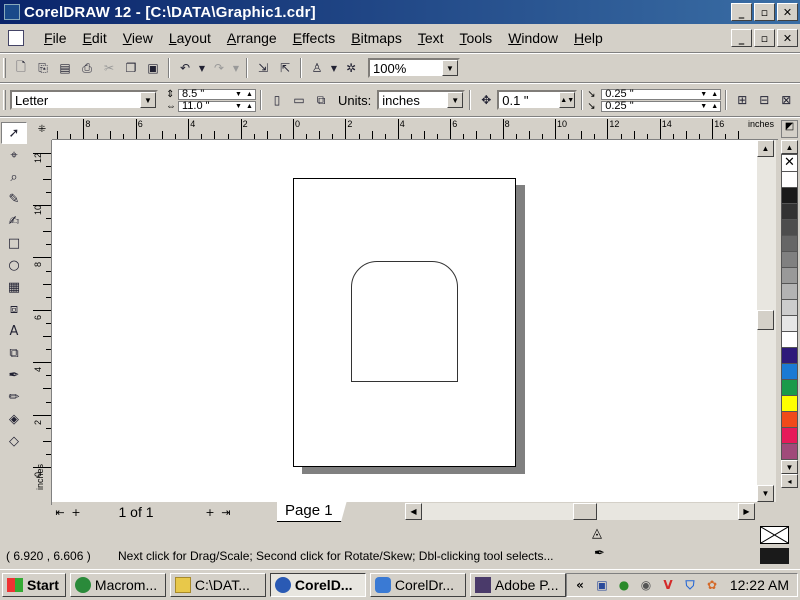 The width and height of the screenshot is (800, 600). I want to click on scroll-down-icon: ▼, so click(765, 493).